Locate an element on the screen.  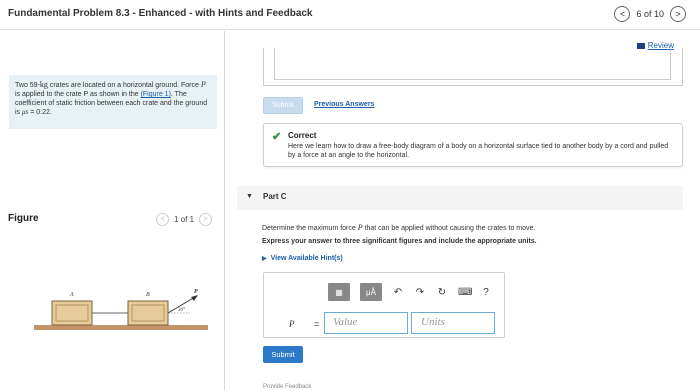
question-text-start: Determine the maximum force is located at coordinates (310, 228).